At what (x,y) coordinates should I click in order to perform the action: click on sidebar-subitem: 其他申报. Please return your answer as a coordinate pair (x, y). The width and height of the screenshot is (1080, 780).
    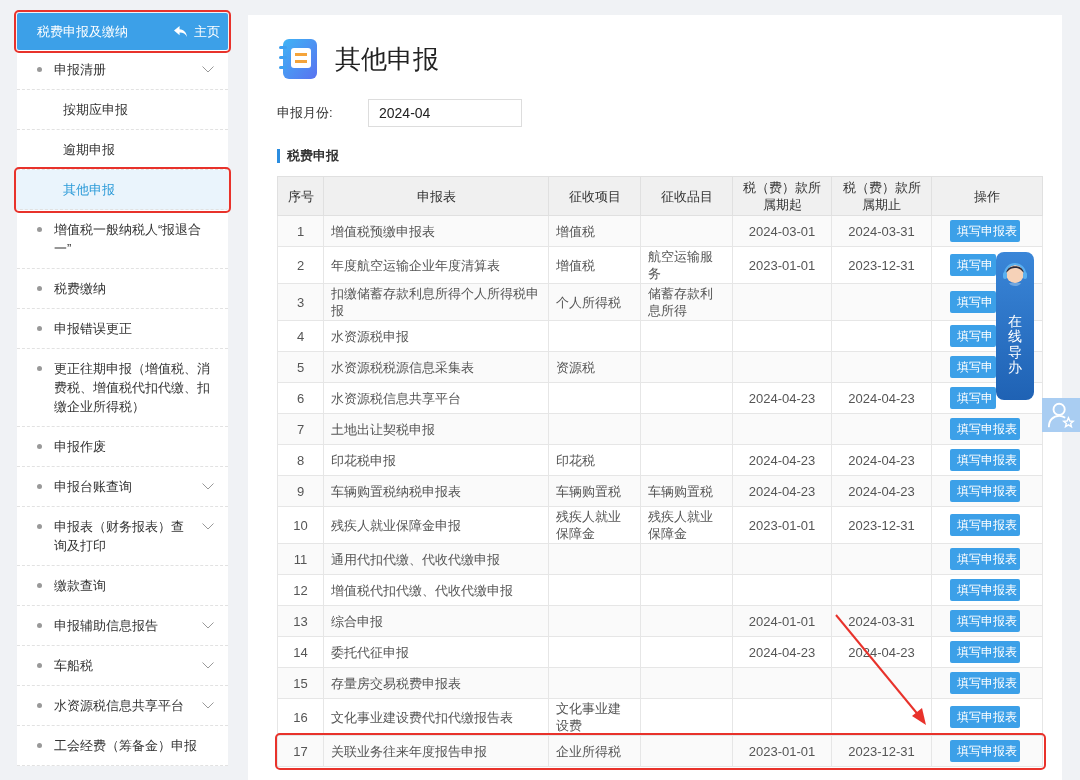
    Looking at the image, I should click on (122, 190).